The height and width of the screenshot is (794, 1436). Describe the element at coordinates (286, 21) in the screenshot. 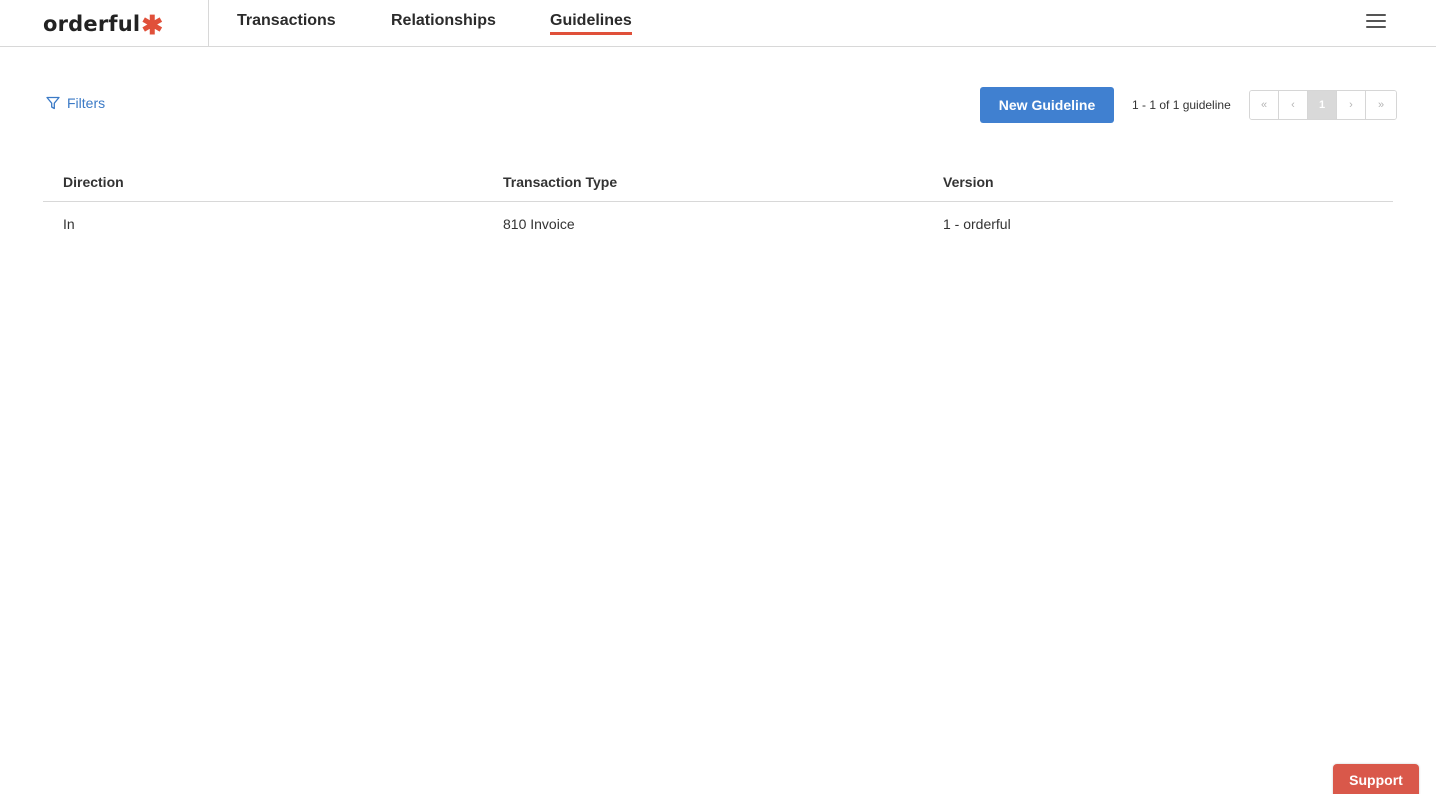

I see `tab-transactions: Transactions` at that location.